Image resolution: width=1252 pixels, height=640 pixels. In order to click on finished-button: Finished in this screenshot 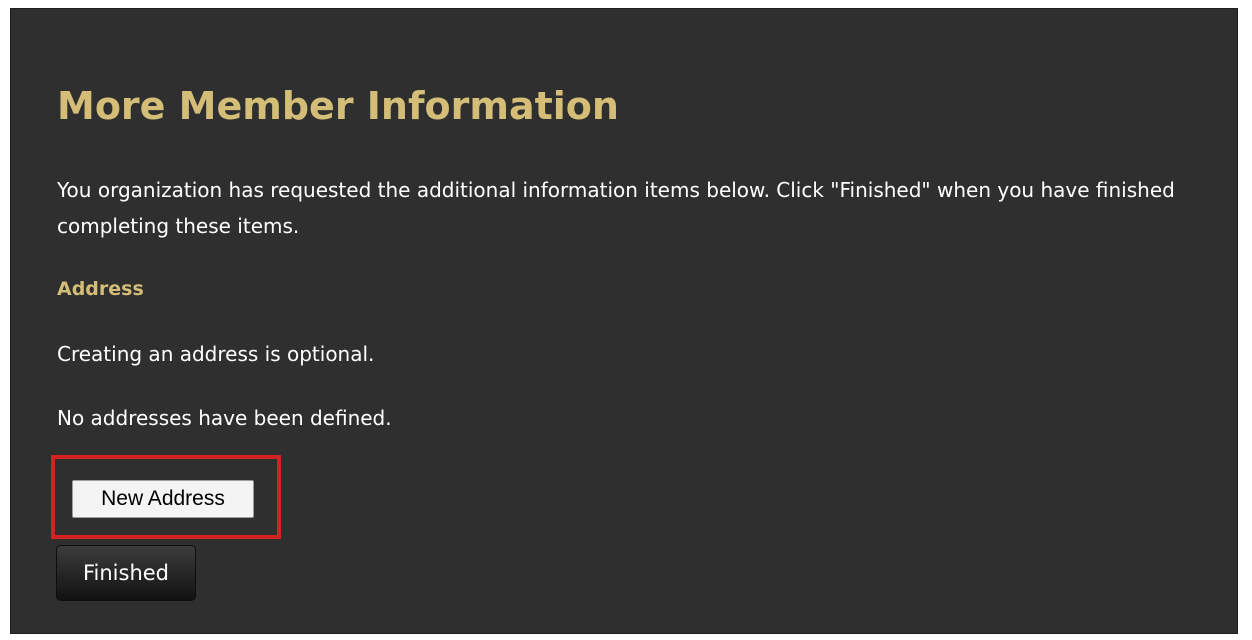, I will do `click(126, 573)`.